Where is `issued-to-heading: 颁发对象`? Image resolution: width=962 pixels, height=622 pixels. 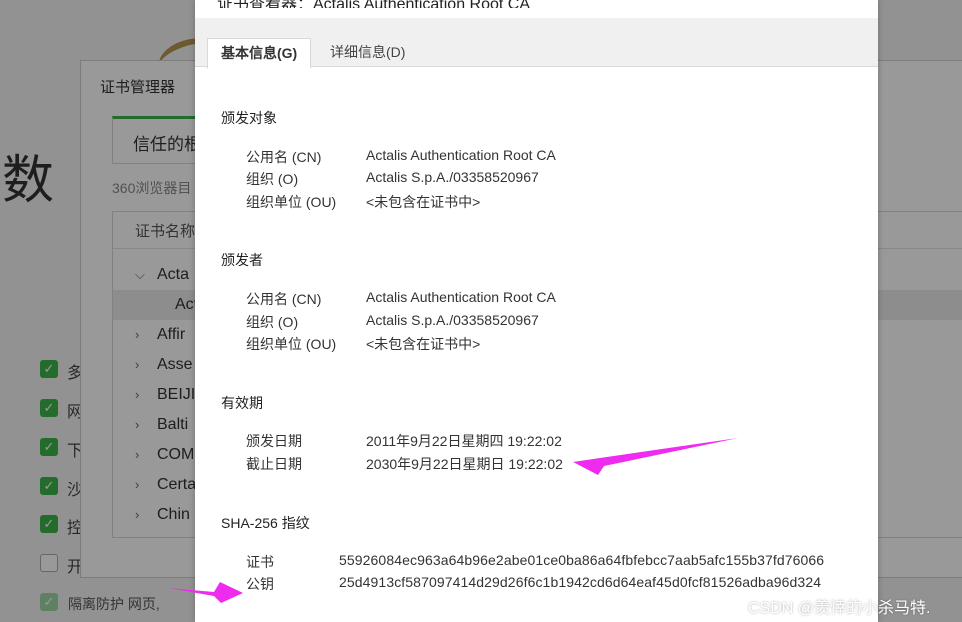 issued-to-heading: 颁发对象 is located at coordinates (249, 118).